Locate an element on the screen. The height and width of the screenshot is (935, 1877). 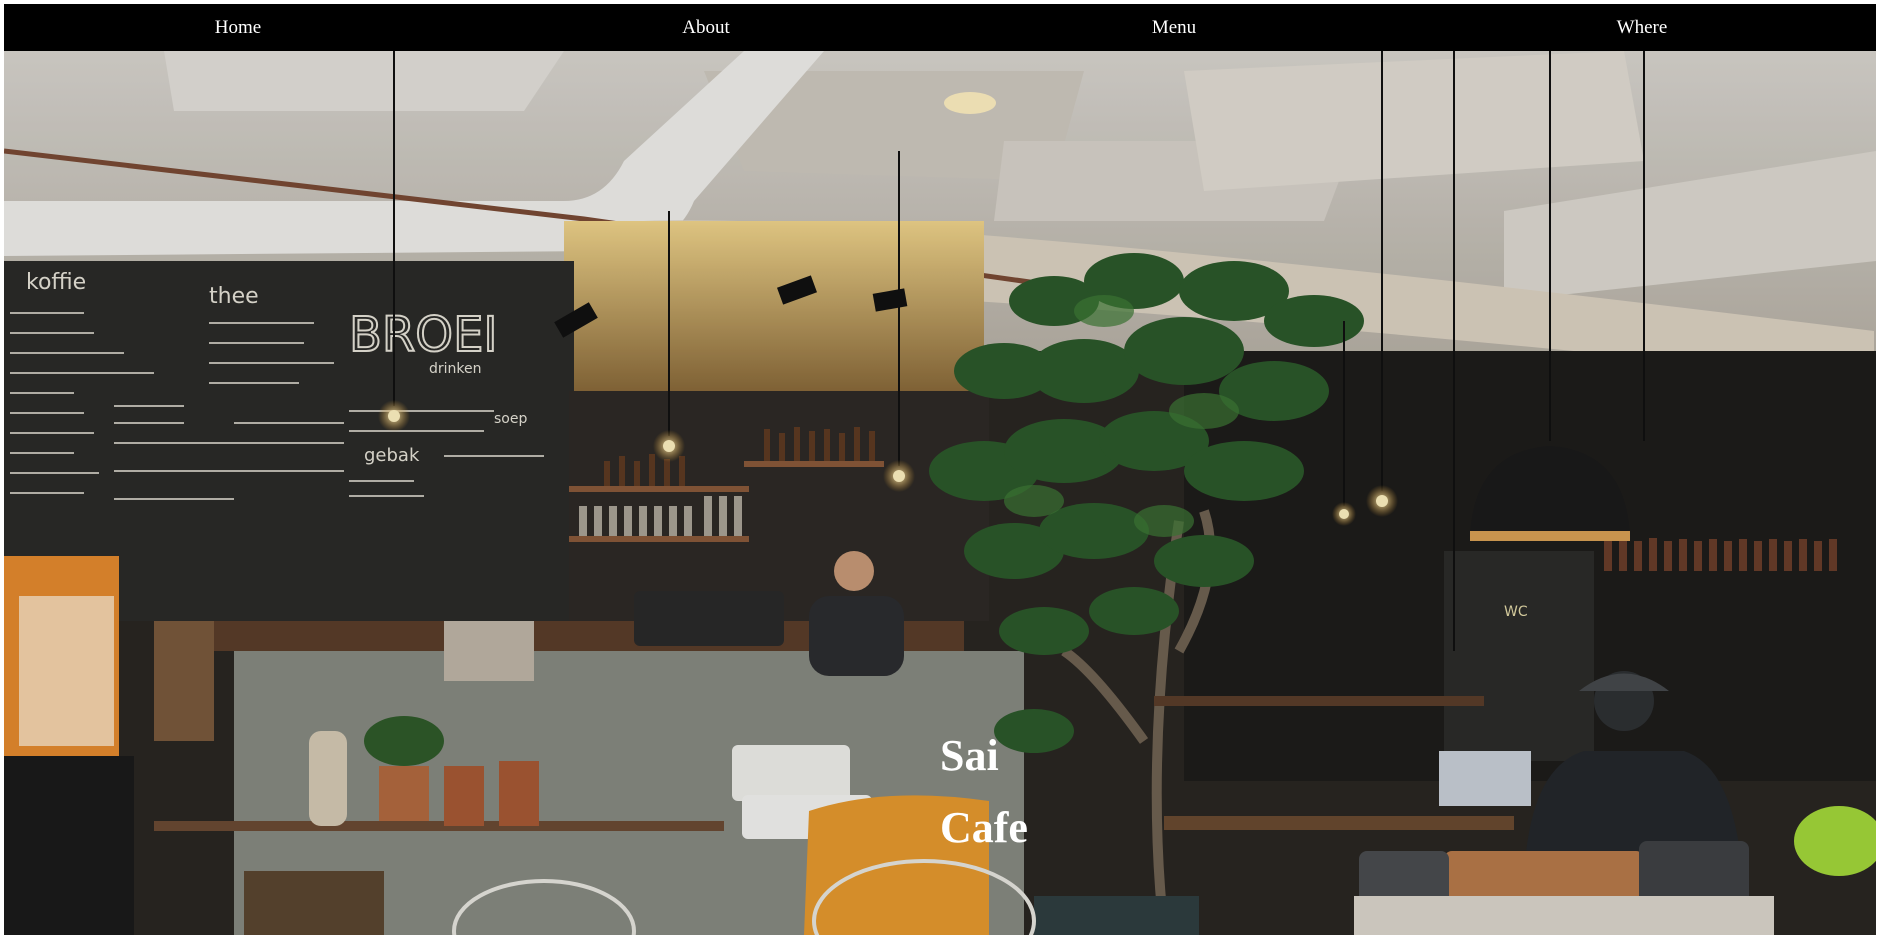
nav-link-where: Where is located at coordinates (1642, 28).